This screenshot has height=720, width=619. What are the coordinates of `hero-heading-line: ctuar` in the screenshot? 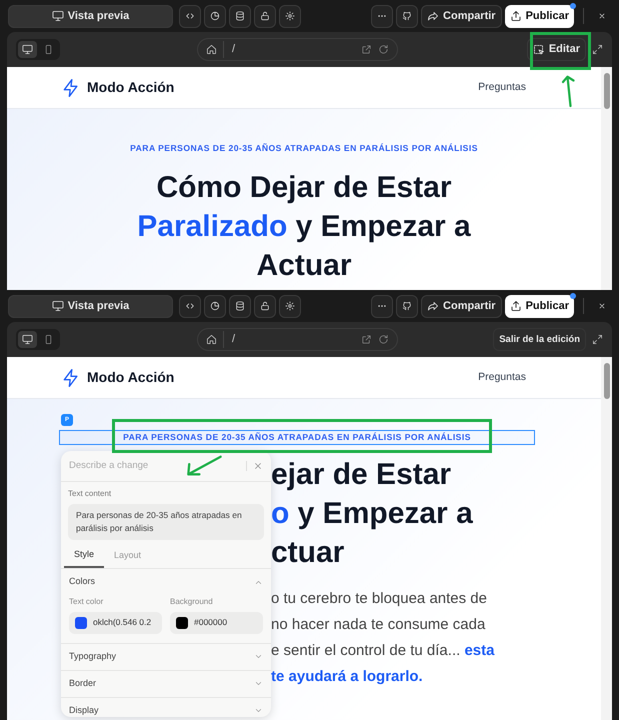 It's located at (307, 553).